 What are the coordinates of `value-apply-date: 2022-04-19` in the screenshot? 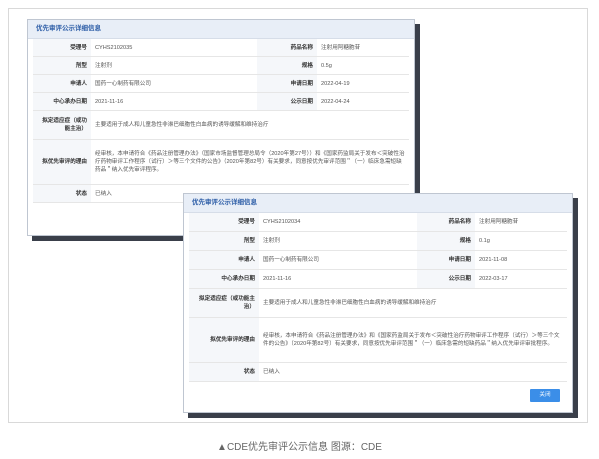 It's located at (363, 83).